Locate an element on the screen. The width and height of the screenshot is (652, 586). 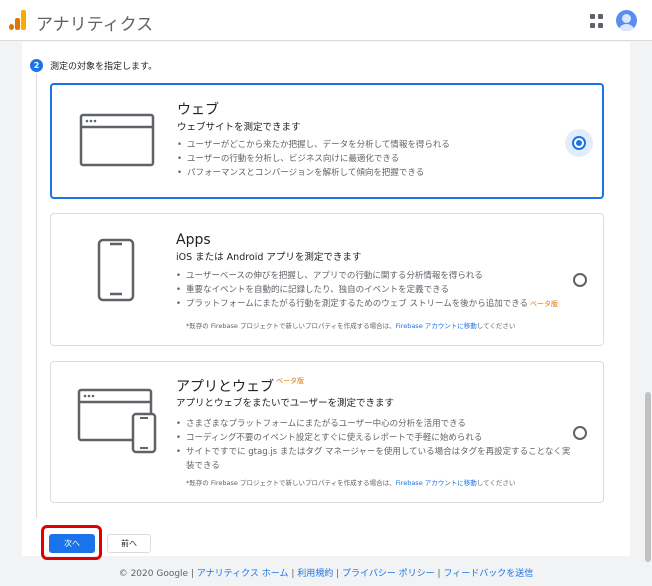
footer-link-privacy: プライバシー ポリシー is located at coordinates (388, 574).